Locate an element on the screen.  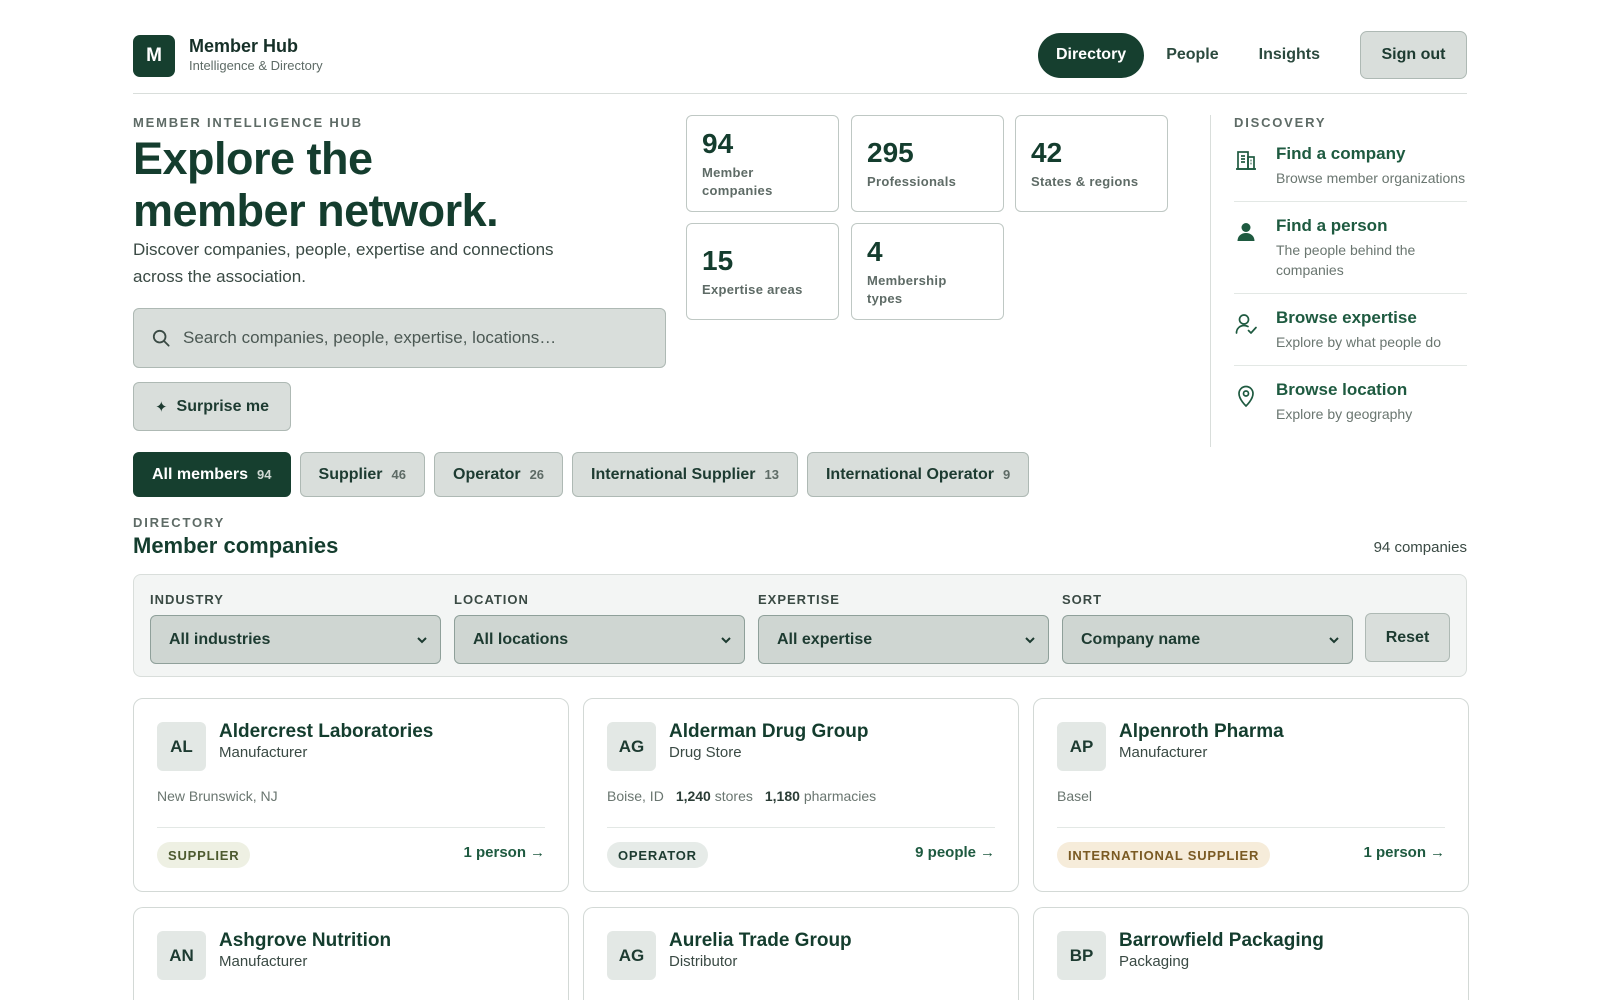
chip-operator: Operator 26 is located at coordinates (499, 474).